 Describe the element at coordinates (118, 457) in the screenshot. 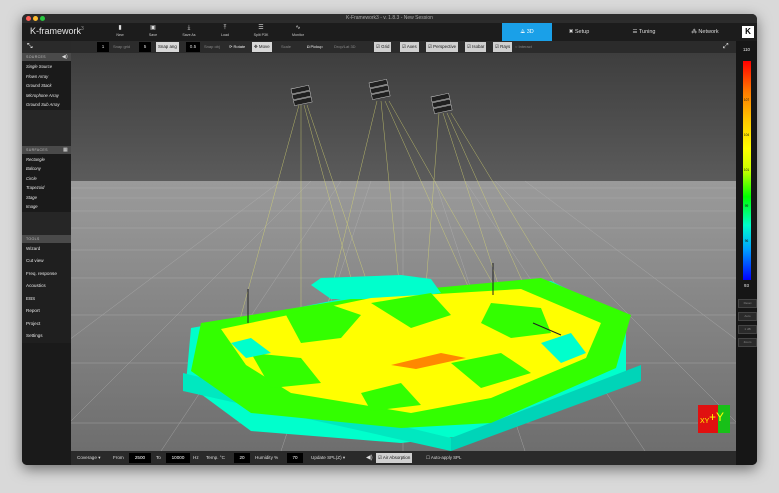

I see `from-label: From` at that location.